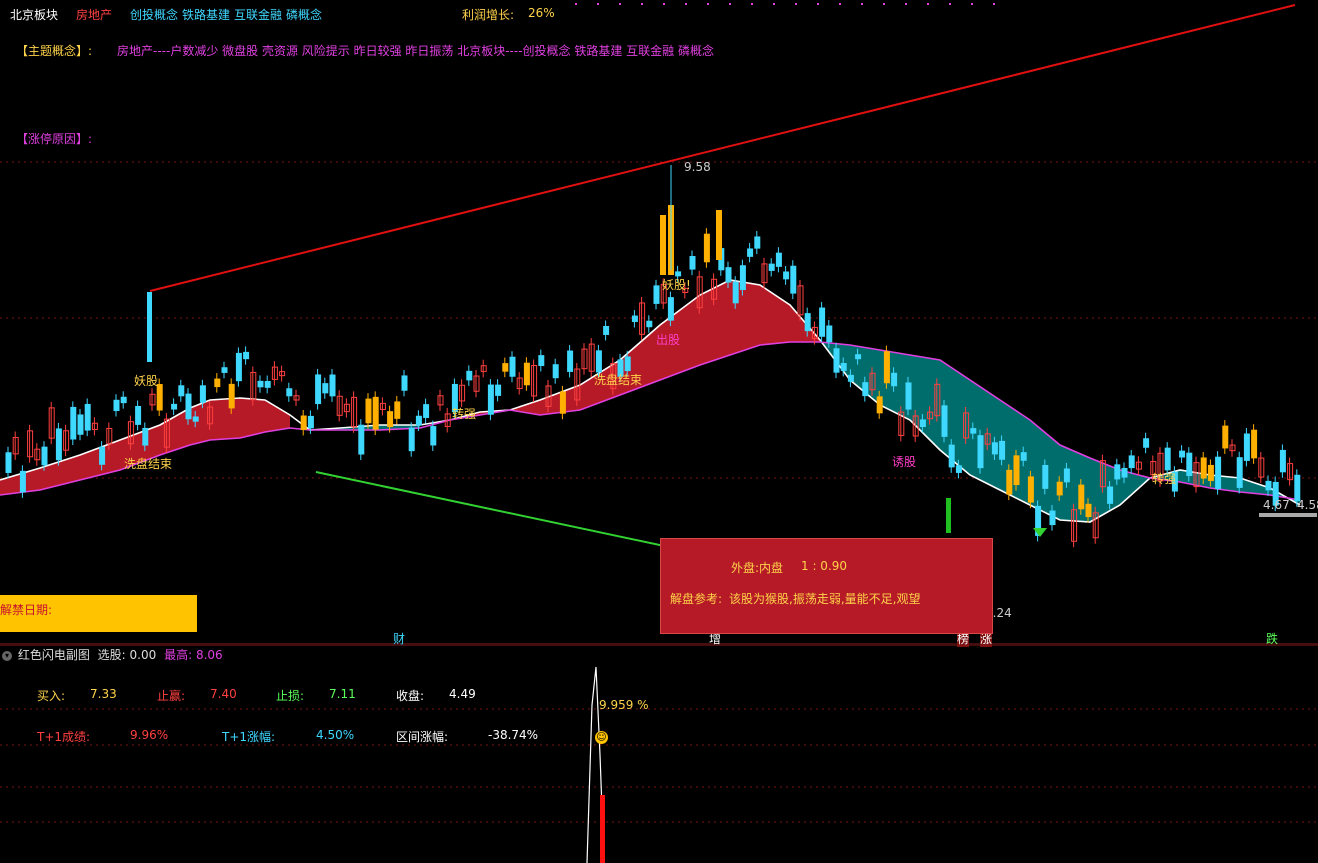 This screenshot has height=863, width=1318. I want to click on close-value: 4.49, so click(462, 694).